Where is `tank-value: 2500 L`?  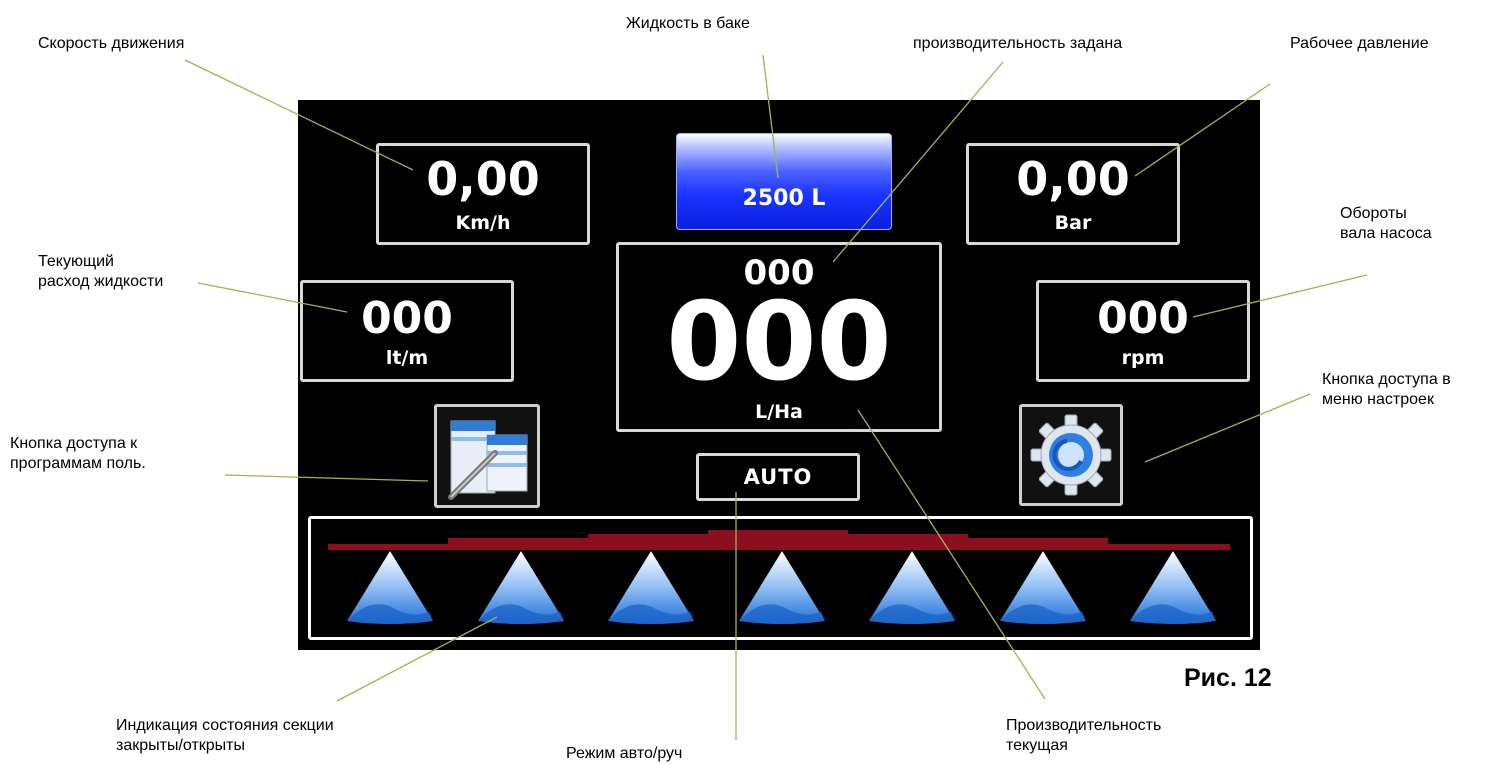 tank-value: 2500 L is located at coordinates (784, 198).